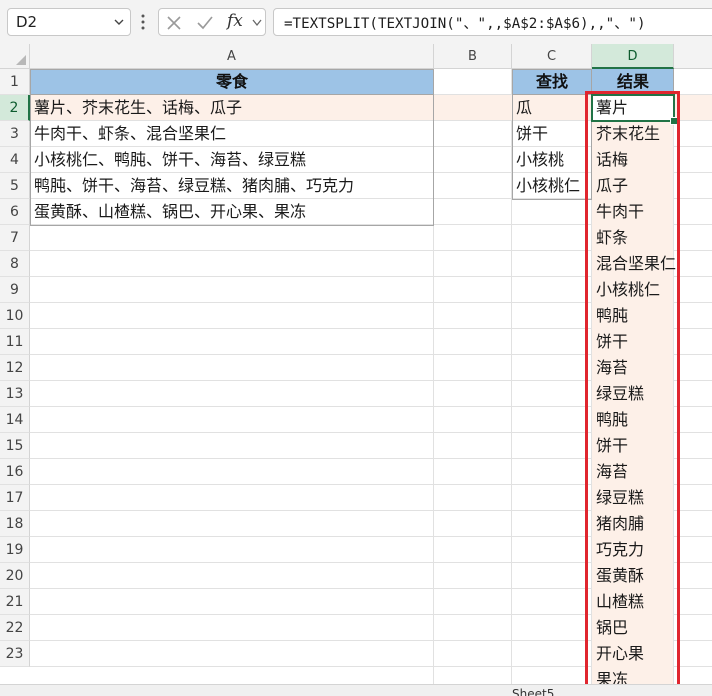 The width and height of the screenshot is (712, 696). What do you see at coordinates (15, 264) in the screenshot?
I see `row-header-8: 8` at bounding box center [15, 264].